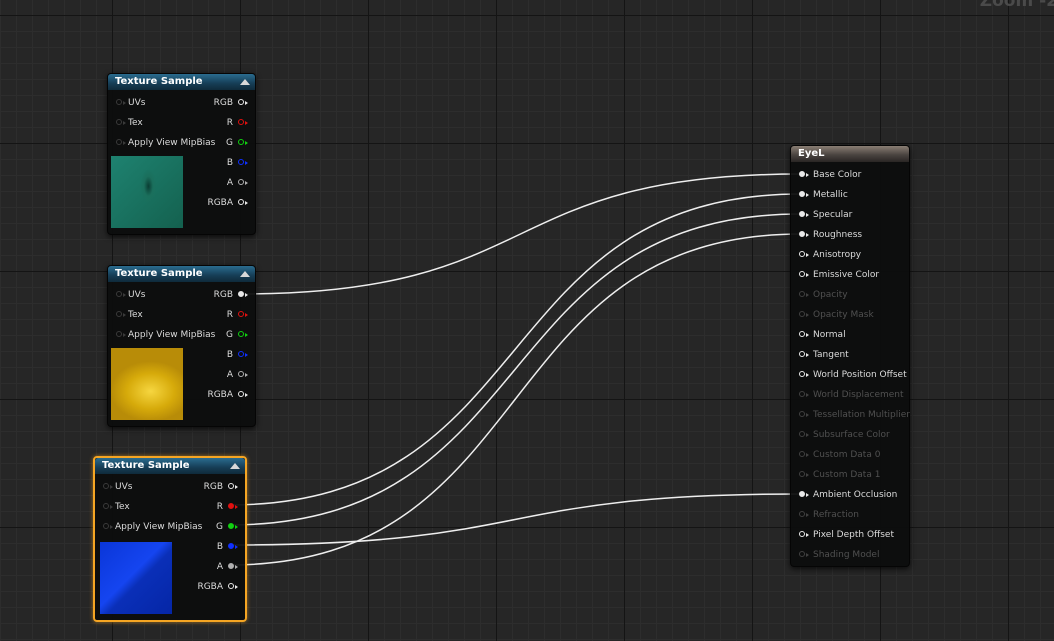  What do you see at coordinates (829, 175) in the screenshot?
I see `material-input-pin-row: Base Color` at bounding box center [829, 175].